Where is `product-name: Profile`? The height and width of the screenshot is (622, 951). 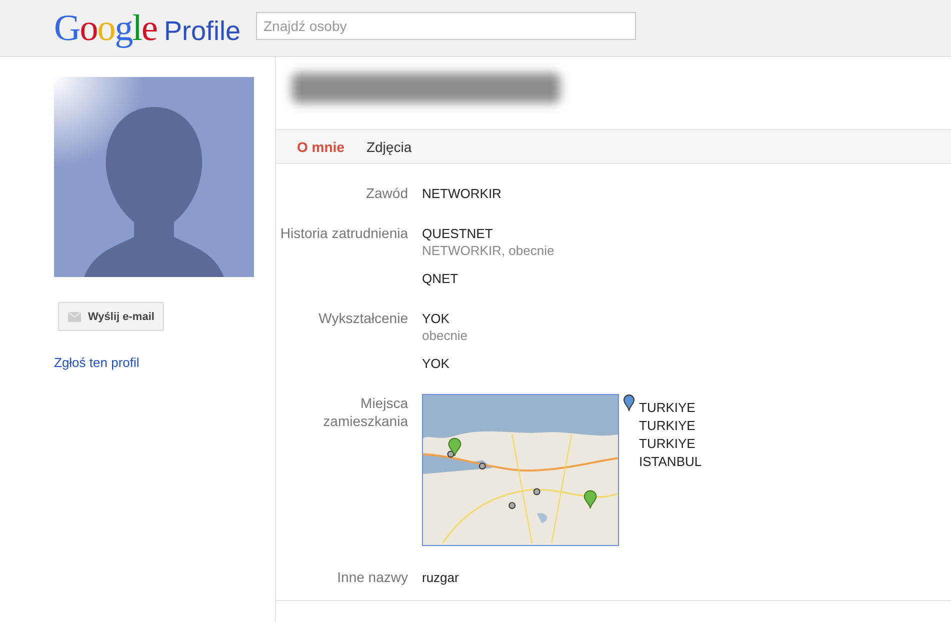 product-name: Profile is located at coordinates (202, 31).